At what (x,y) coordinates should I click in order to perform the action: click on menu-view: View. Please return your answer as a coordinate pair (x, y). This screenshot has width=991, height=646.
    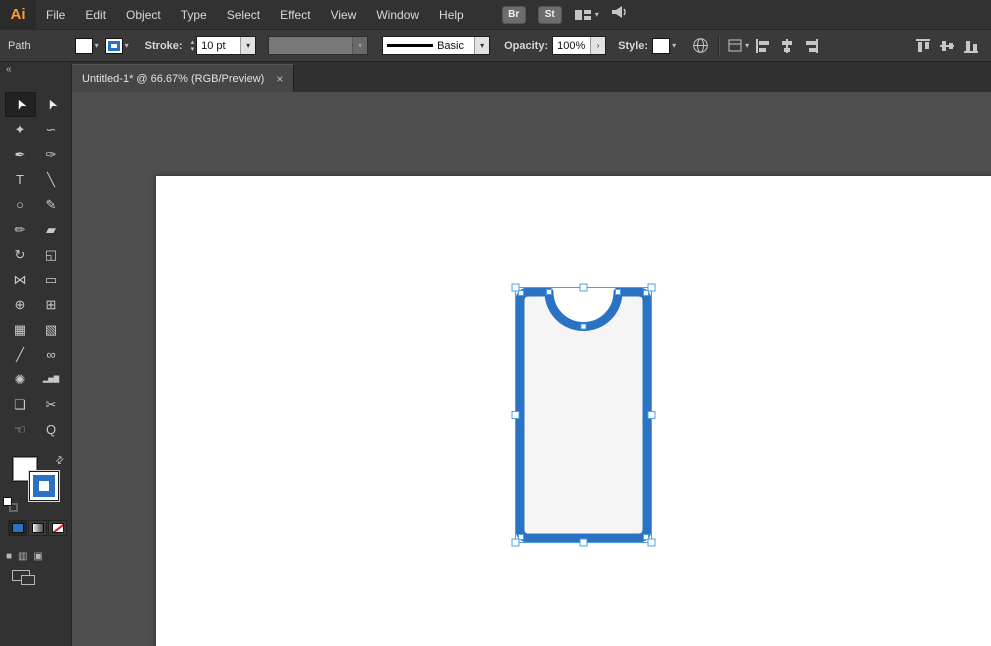
    Looking at the image, I should click on (344, 15).